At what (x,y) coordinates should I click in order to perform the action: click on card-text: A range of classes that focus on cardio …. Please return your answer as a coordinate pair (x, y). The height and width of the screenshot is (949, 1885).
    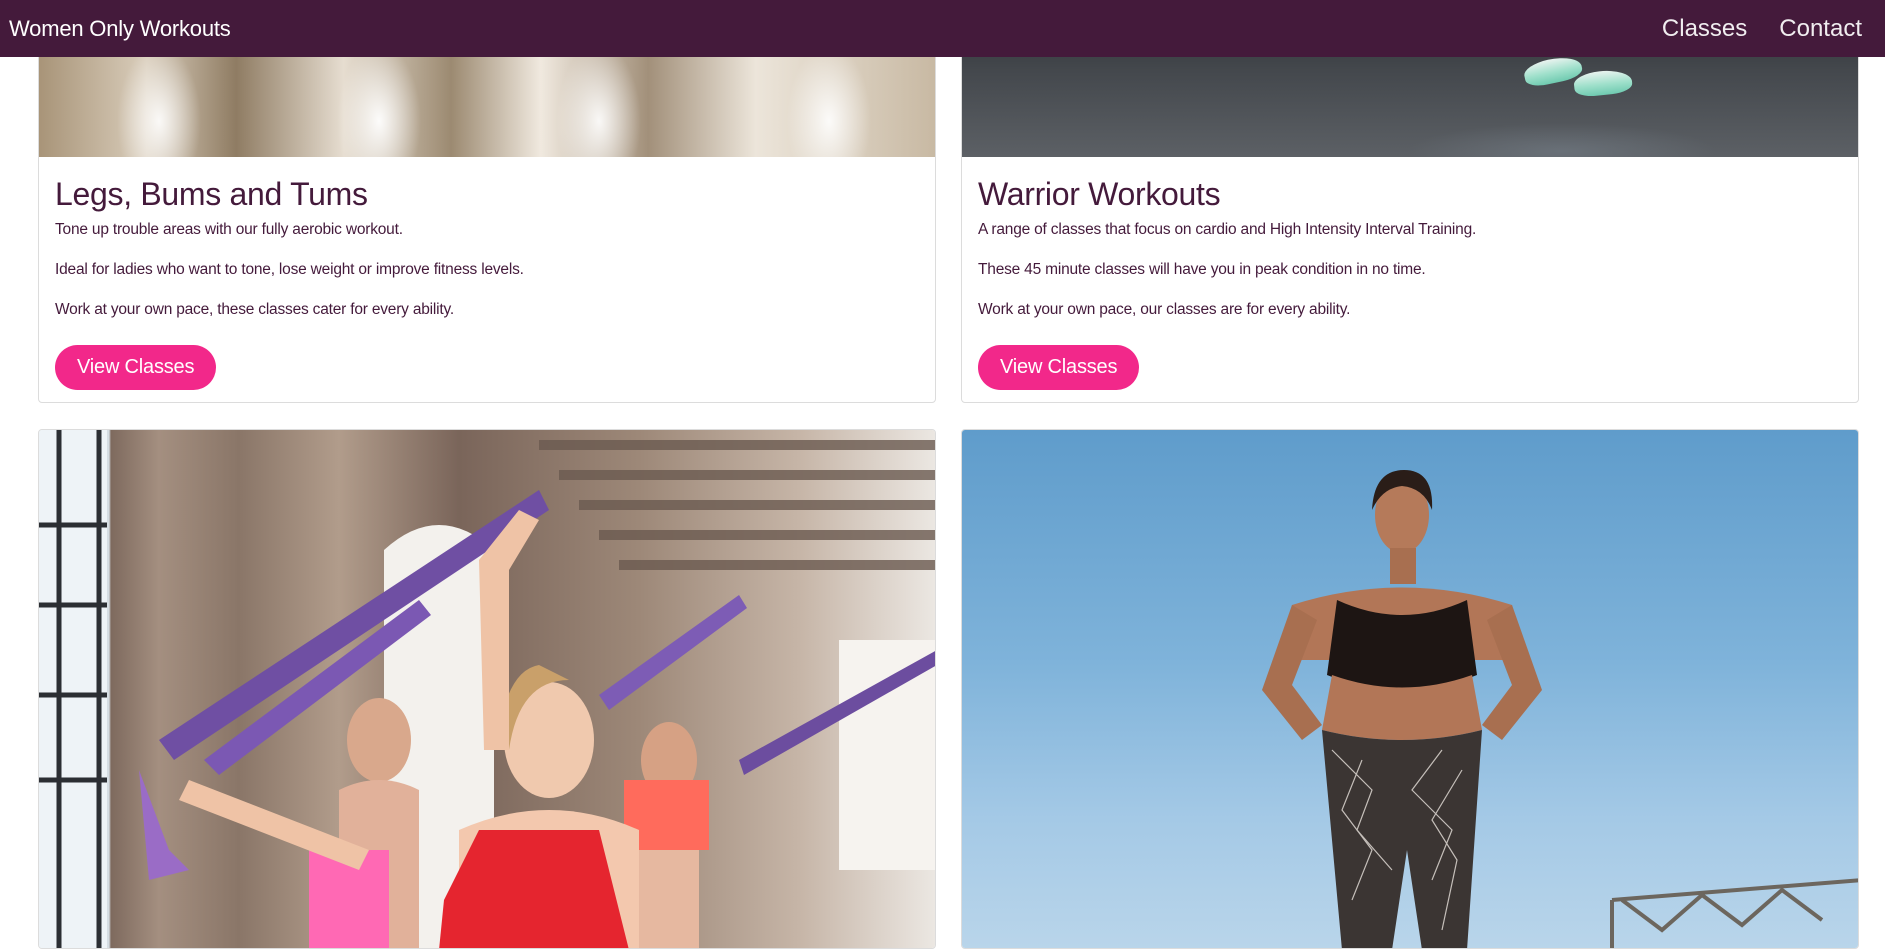
    Looking at the image, I should click on (1227, 229).